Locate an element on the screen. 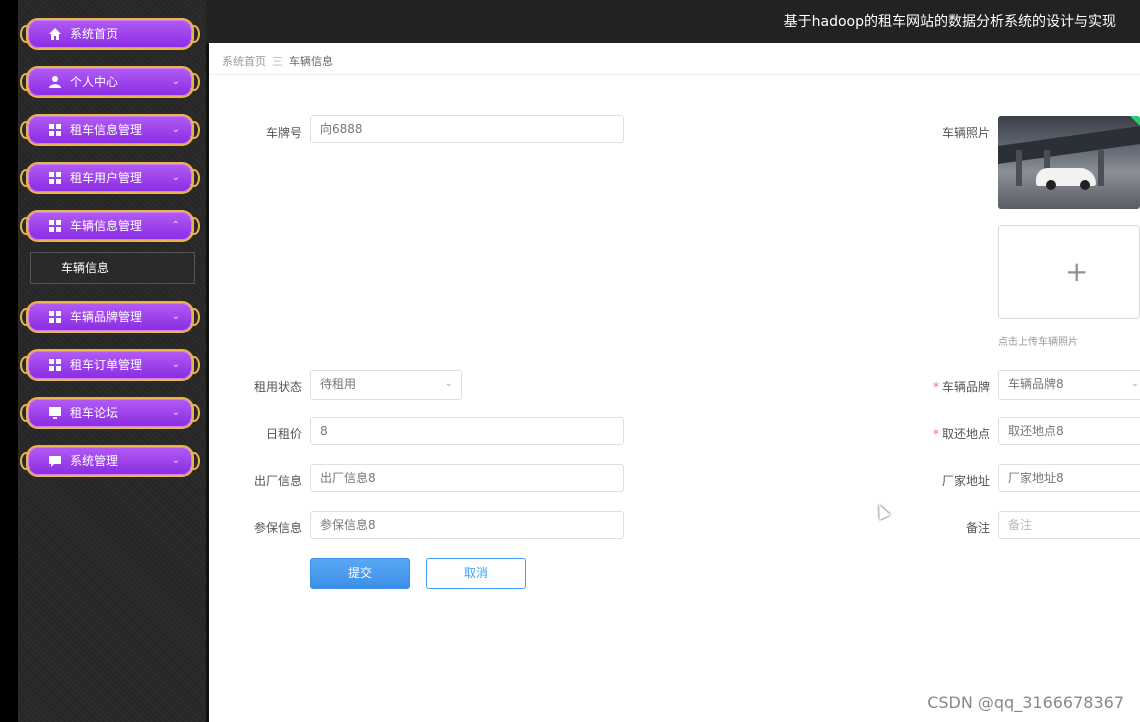  submit-button: 提交 is located at coordinates (360, 573).